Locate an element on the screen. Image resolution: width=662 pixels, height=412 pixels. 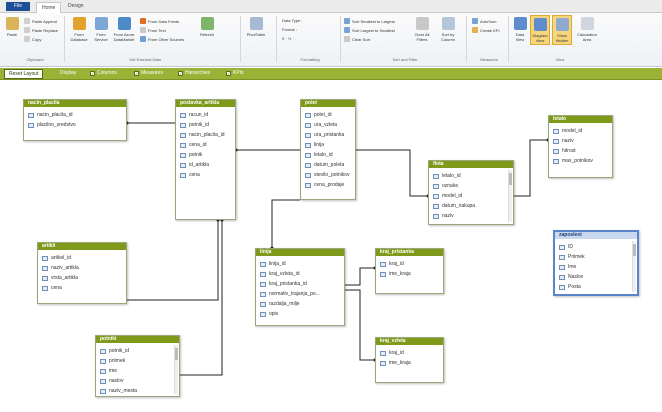
column-name: polet_id is located at coordinates (323, 115).